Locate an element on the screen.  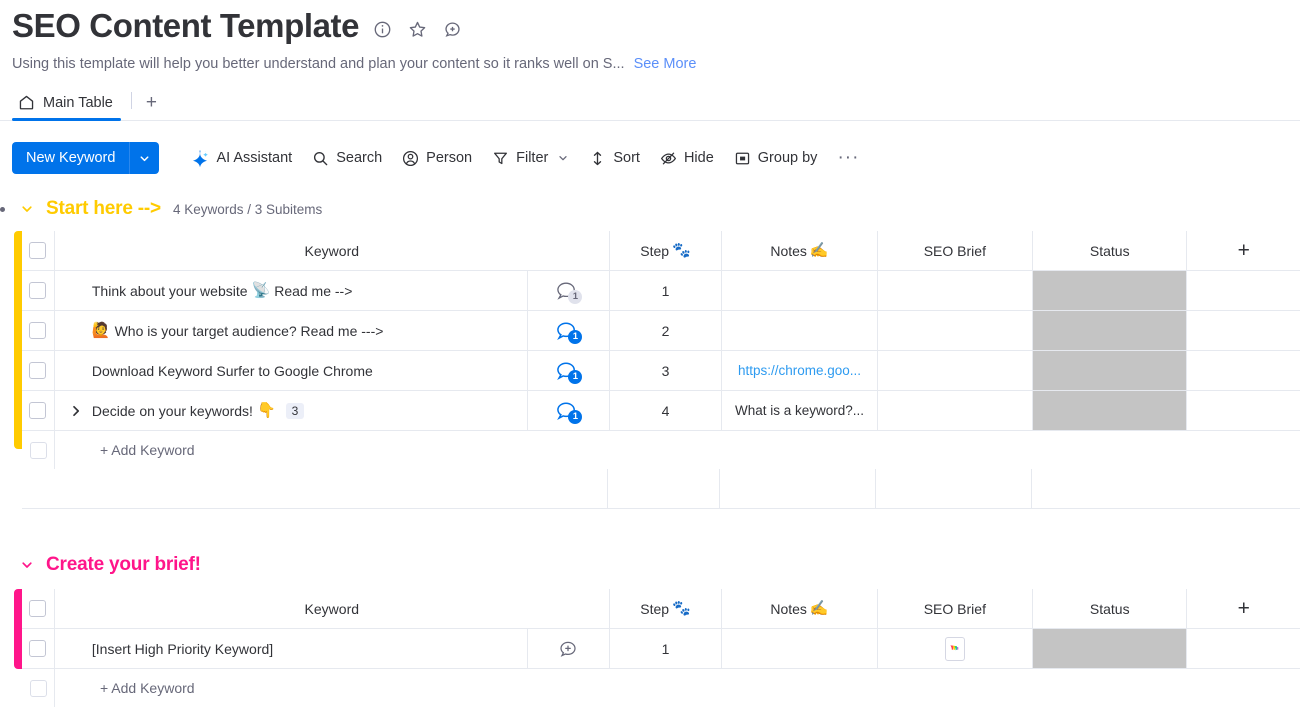
cell-keyword: Decide on your keywords! 👇 3 is located at coordinates (291, 410).